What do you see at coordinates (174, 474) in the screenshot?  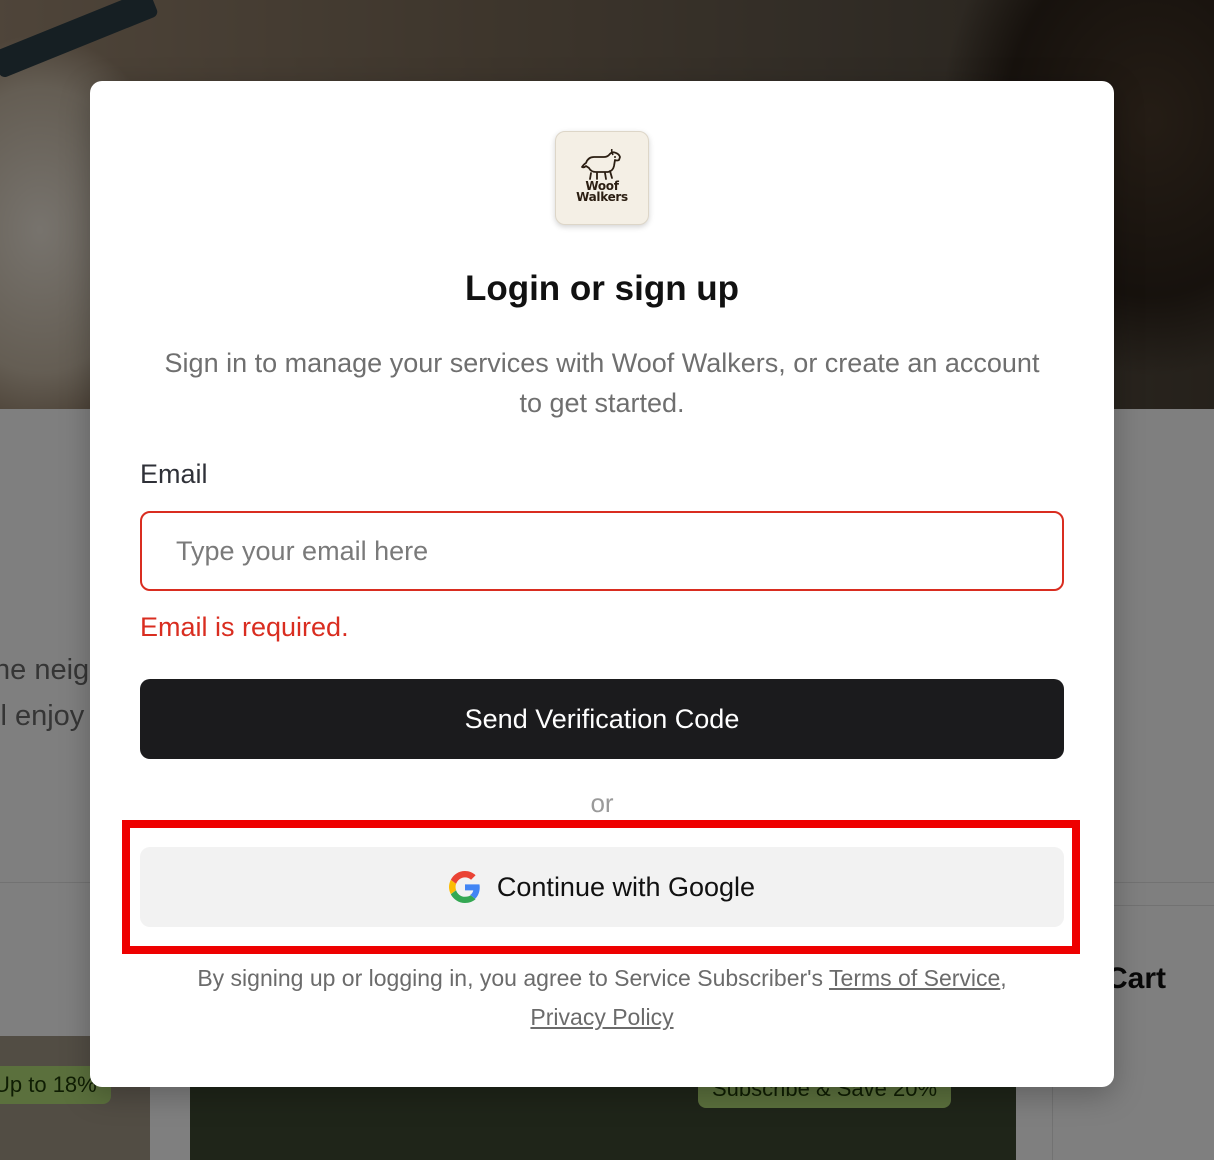 I see `email-label: Email` at bounding box center [174, 474].